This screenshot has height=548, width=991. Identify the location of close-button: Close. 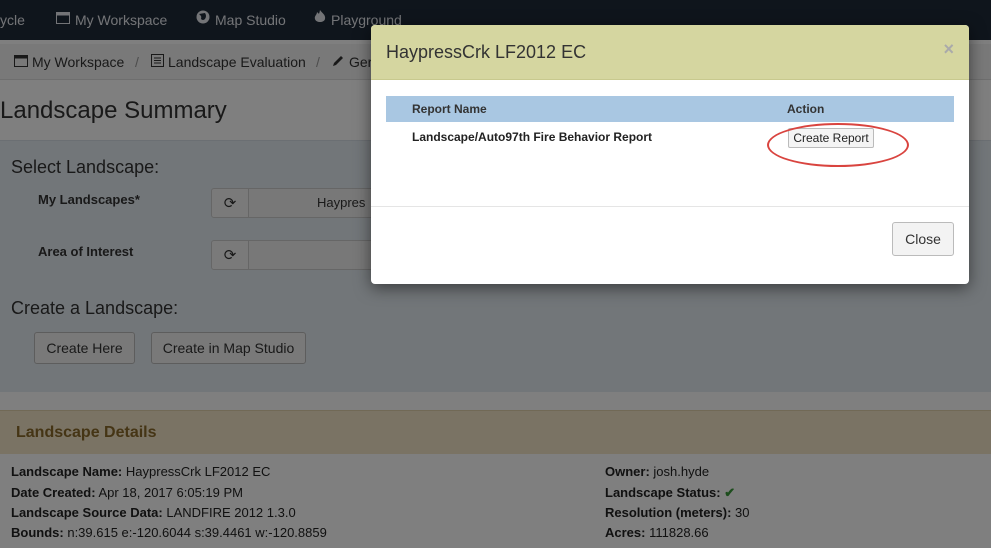
(923, 239).